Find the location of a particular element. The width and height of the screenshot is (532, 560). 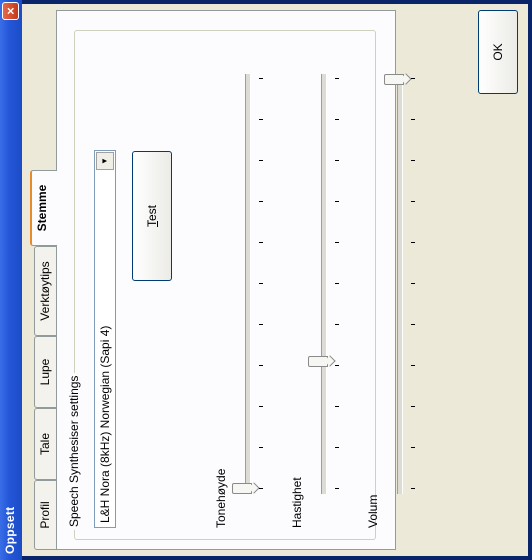

tab-label: Verktøytips is located at coordinates (45, 291).